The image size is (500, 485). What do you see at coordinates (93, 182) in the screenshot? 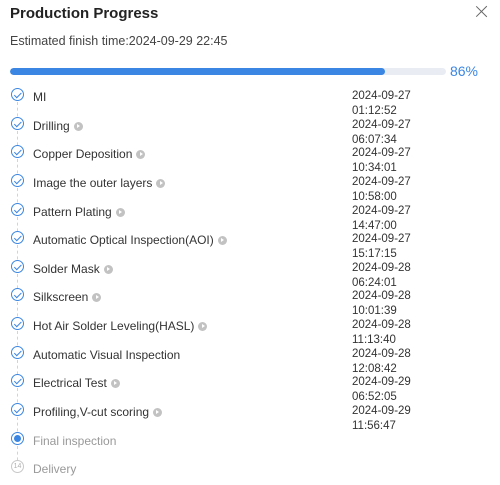
I see `step-name-label: Image the outer layers` at bounding box center [93, 182].